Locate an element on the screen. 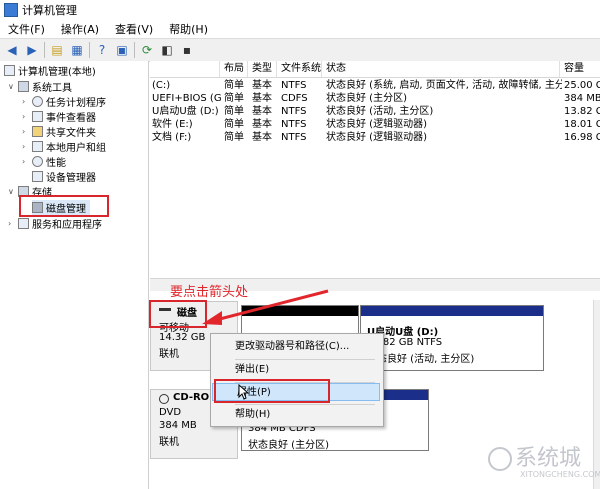 This screenshot has width=600, height=489. tree-item-system-tools: ∨ 系统工具 is located at coordinates (40, 86).